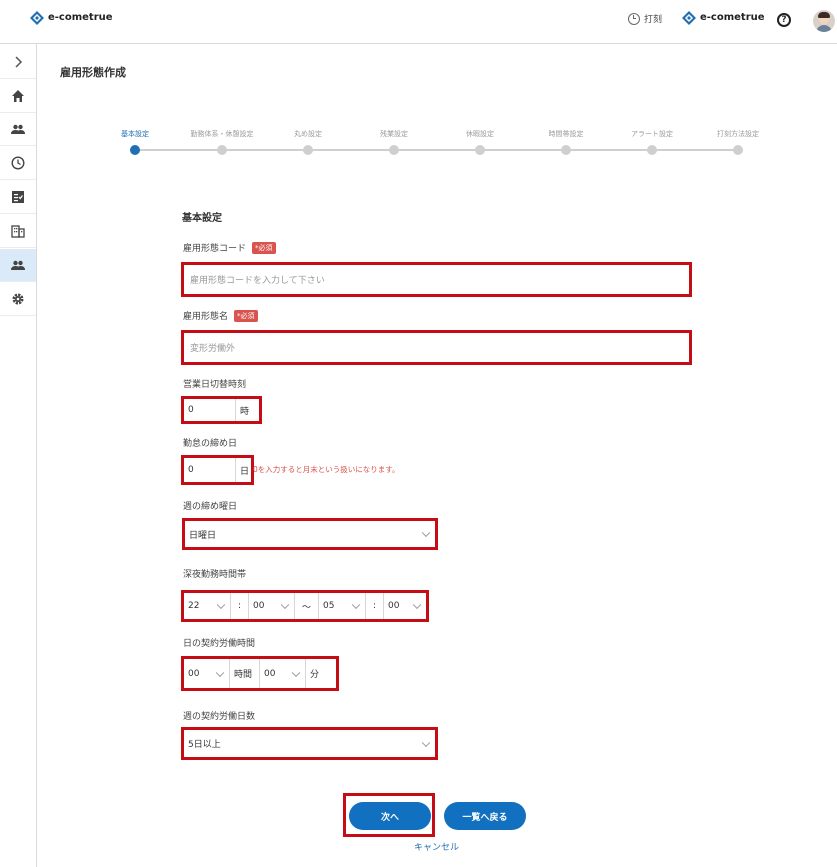 The width and height of the screenshot is (837, 867). Describe the element at coordinates (390, 816) in the screenshot. I see `next-button: 次へ` at that location.